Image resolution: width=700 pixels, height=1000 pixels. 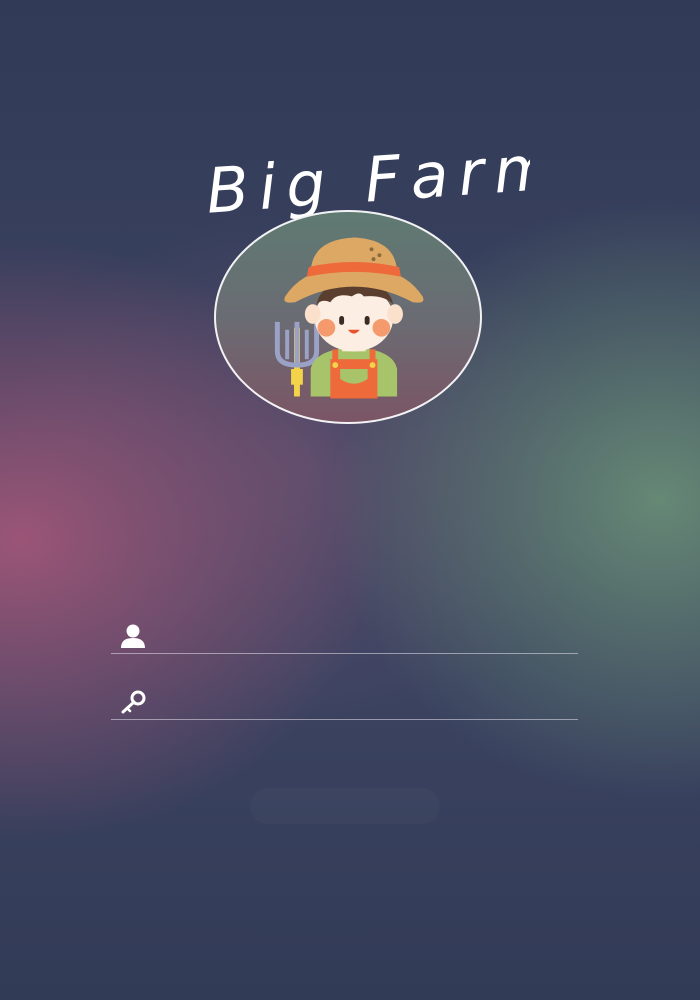 I want to click on username-field, so click(x=344, y=635).